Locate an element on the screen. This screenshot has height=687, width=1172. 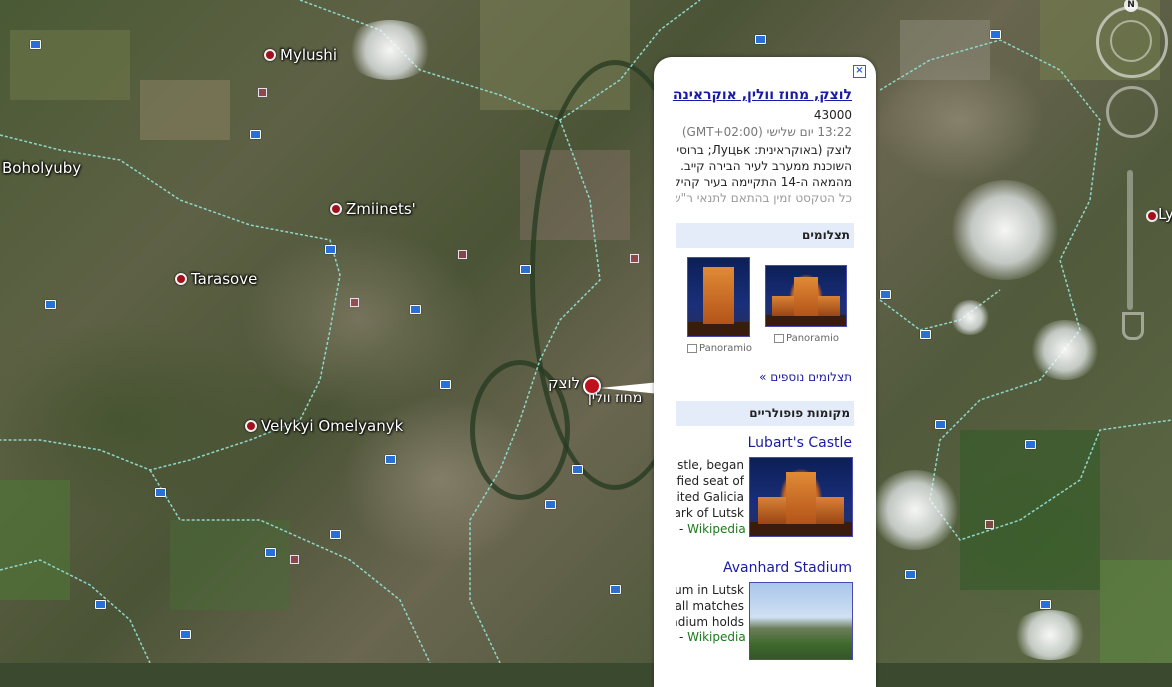
snippet-line: all matches, is located at coordinates (710, 606).